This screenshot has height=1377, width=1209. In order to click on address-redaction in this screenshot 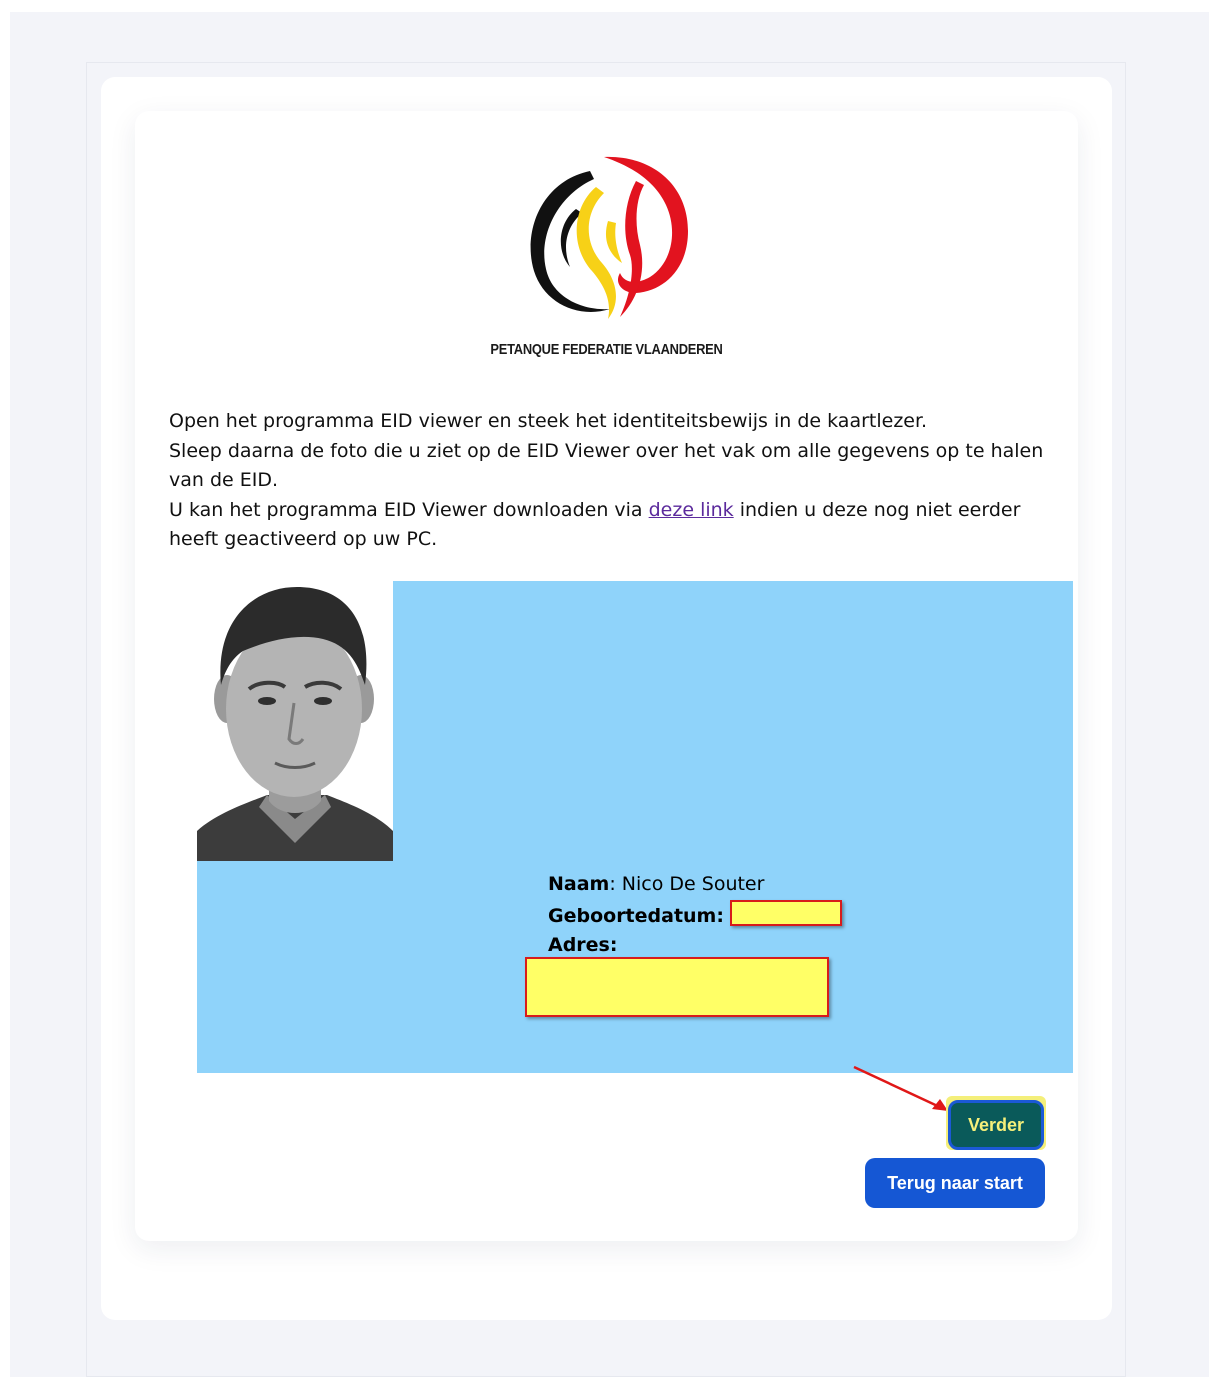, I will do `click(677, 987)`.